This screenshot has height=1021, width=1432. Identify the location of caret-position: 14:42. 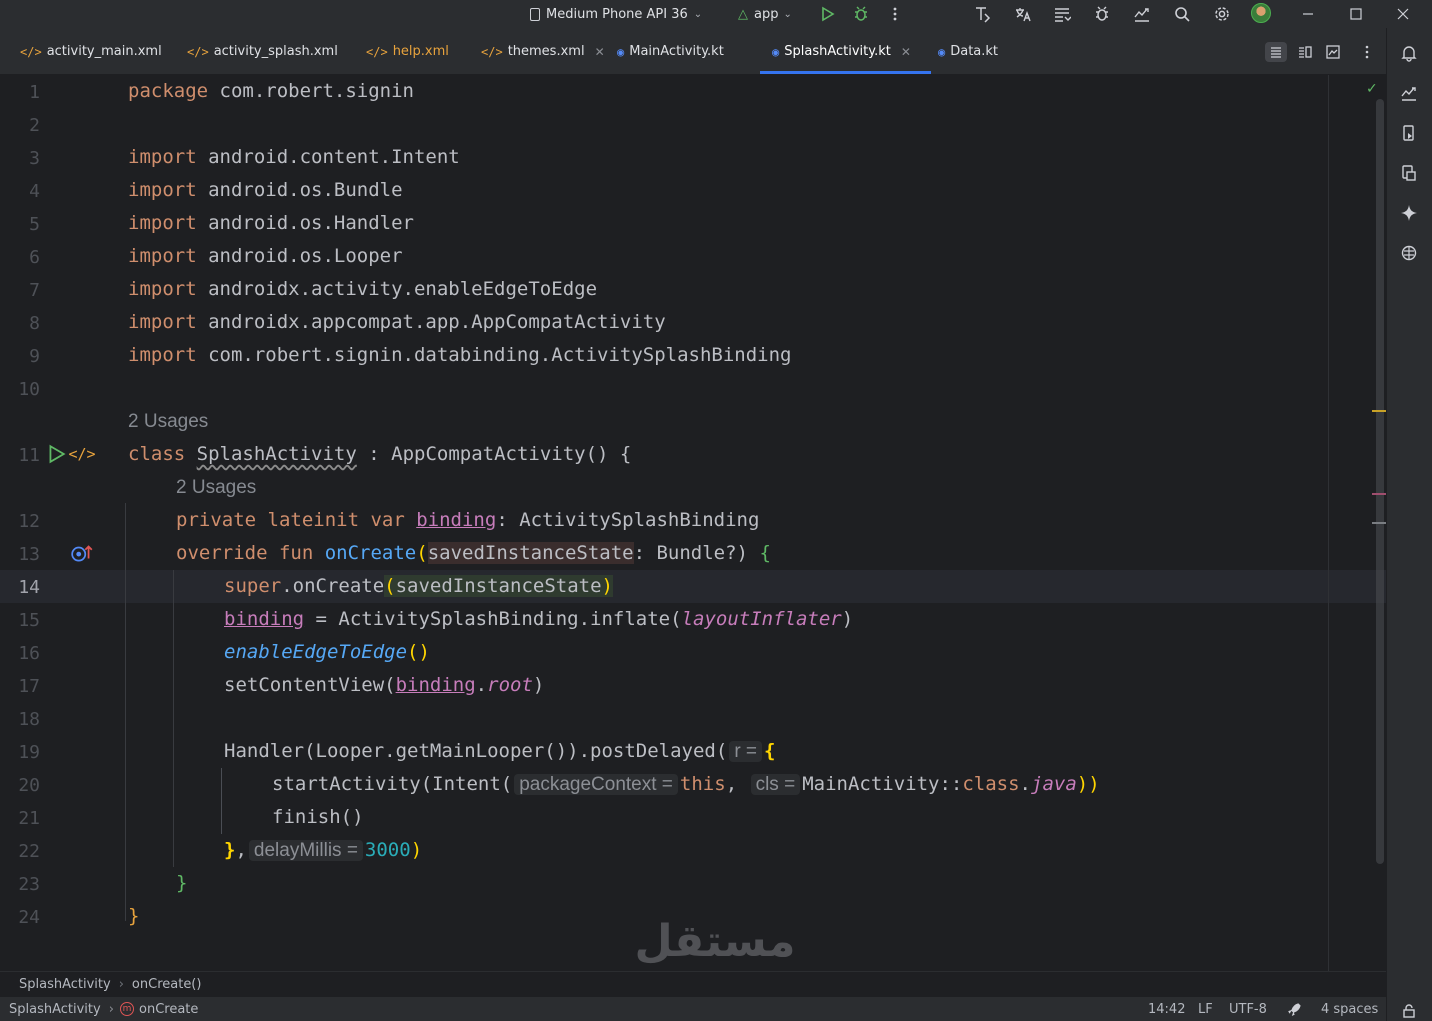
(1166, 1009).